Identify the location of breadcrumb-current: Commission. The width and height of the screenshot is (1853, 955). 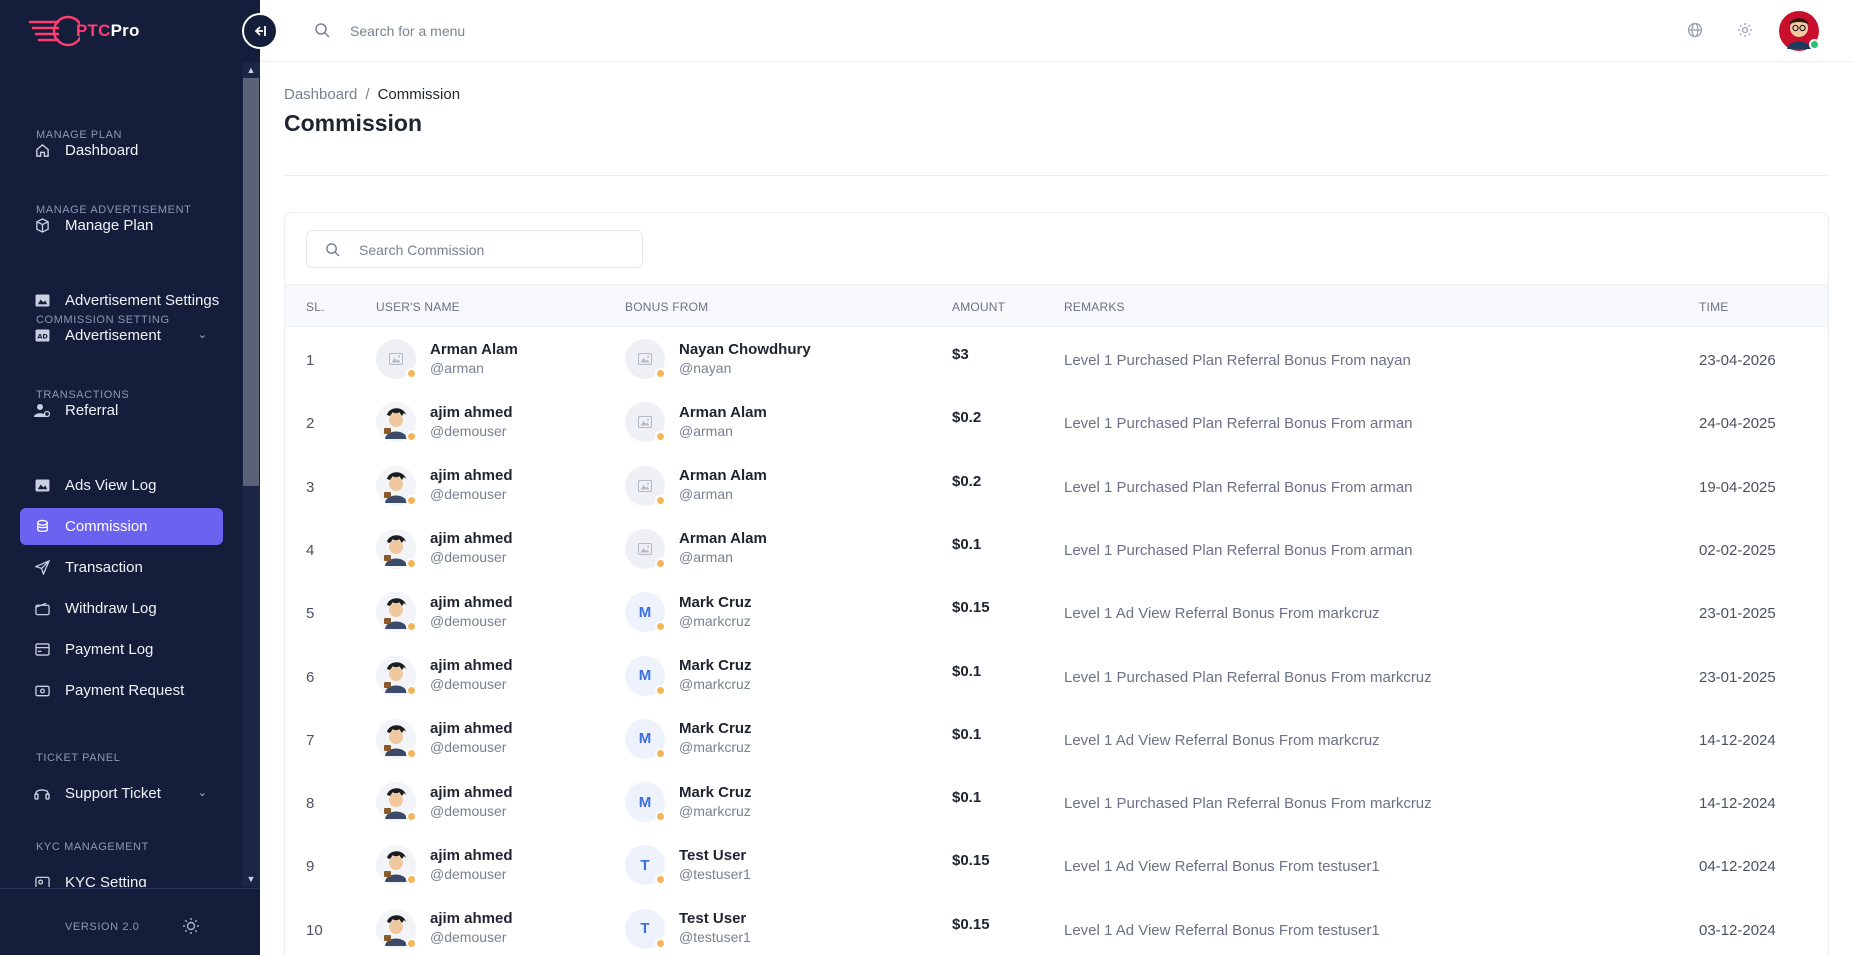
(419, 94).